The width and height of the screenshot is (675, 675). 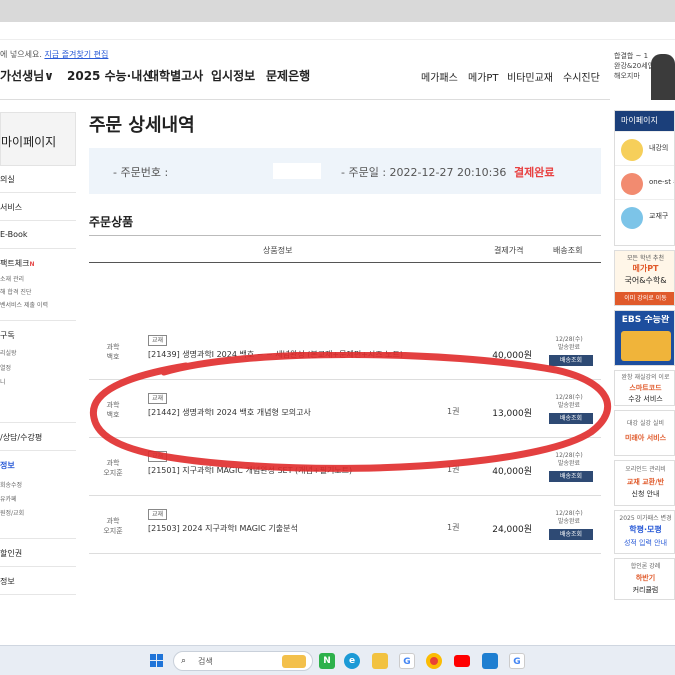 I want to click on edit-favorites-link: 지금 즐겨찾기 편집, so click(x=76, y=54).